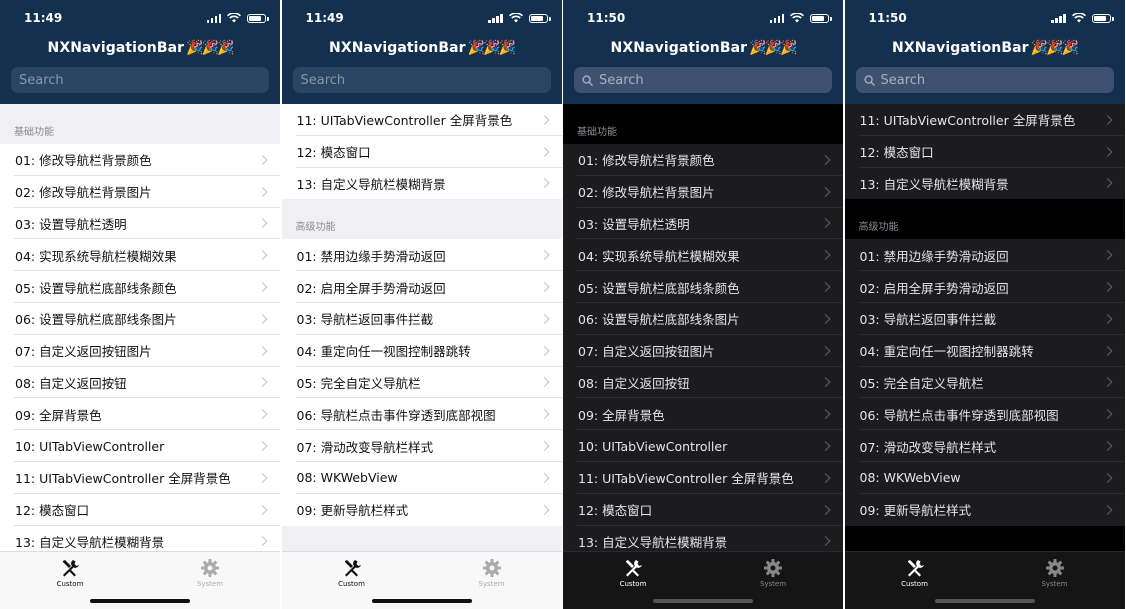 The height and width of the screenshot is (609, 1126). I want to click on tools-icon, so click(634, 568).